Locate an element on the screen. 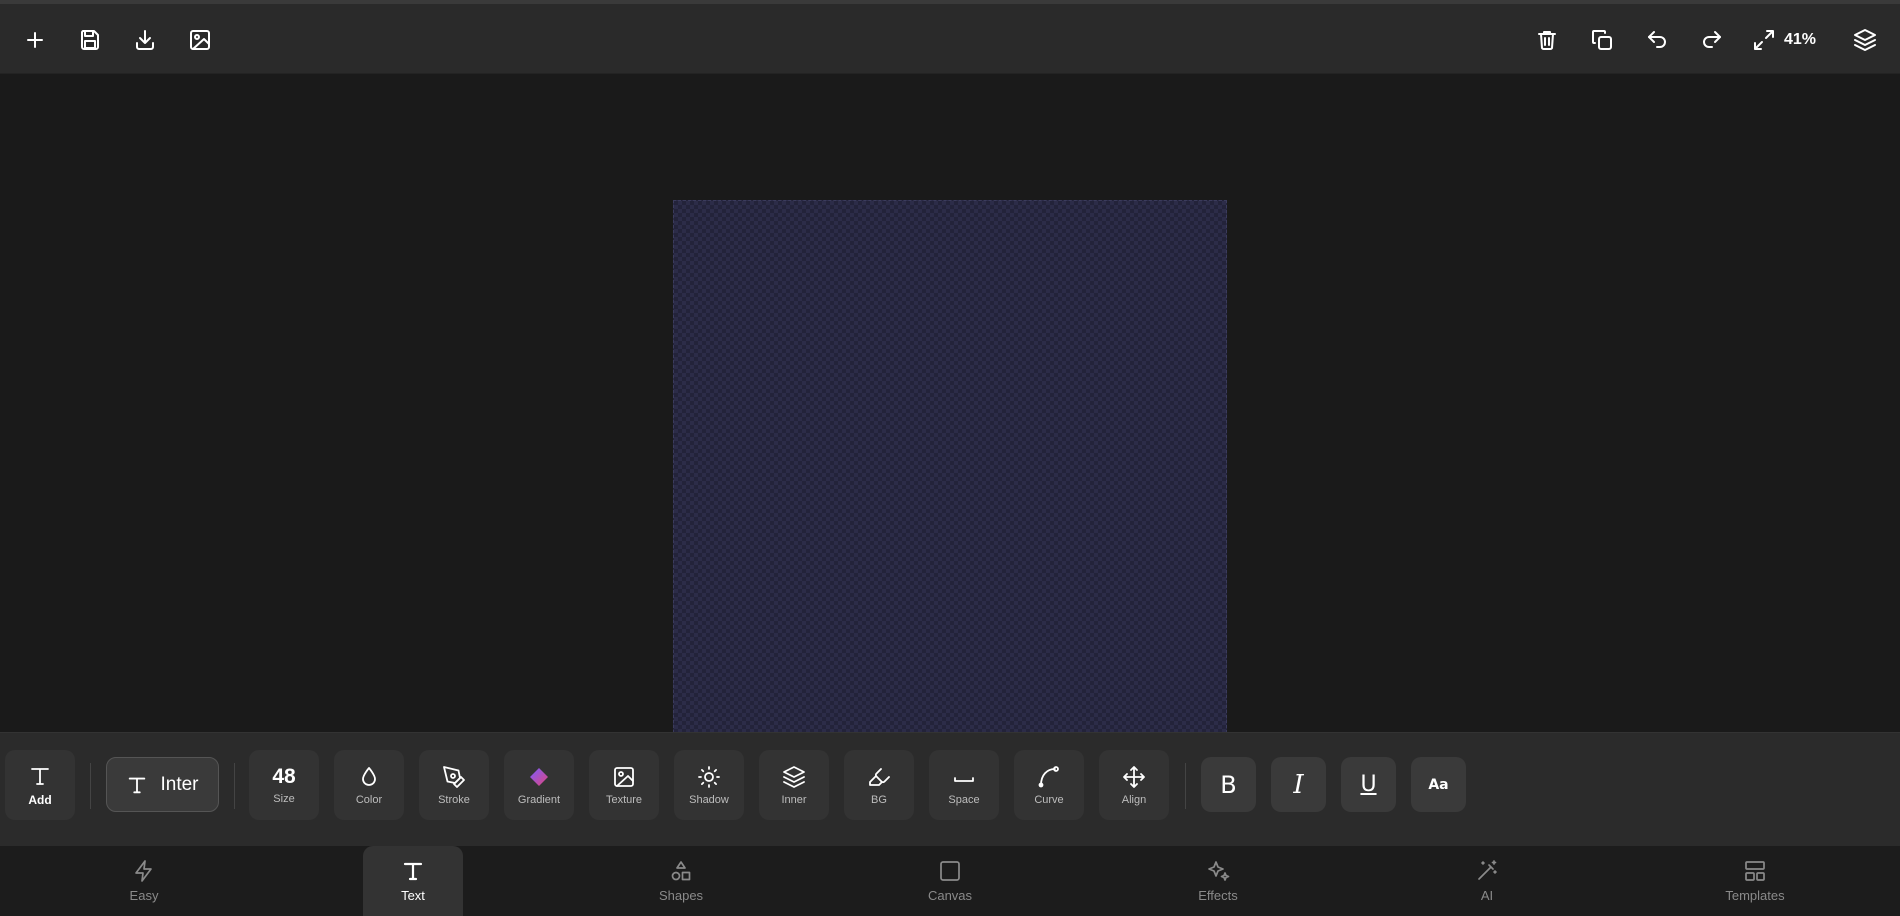 This screenshot has width=1900, height=916. undo-button is located at coordinates (1657, 40).